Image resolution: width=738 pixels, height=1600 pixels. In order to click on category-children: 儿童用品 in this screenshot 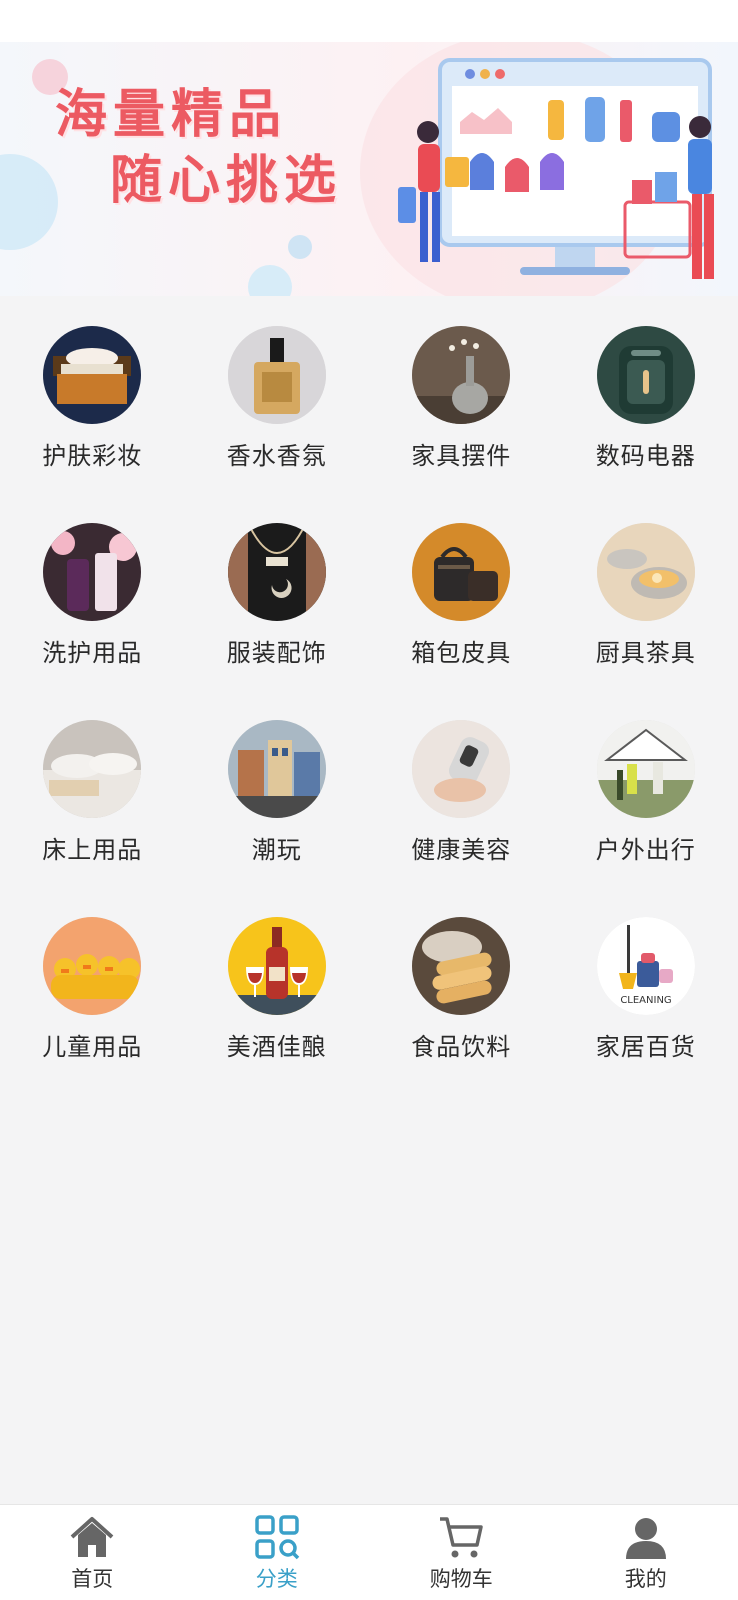, I will do `click(92, 1013)`.